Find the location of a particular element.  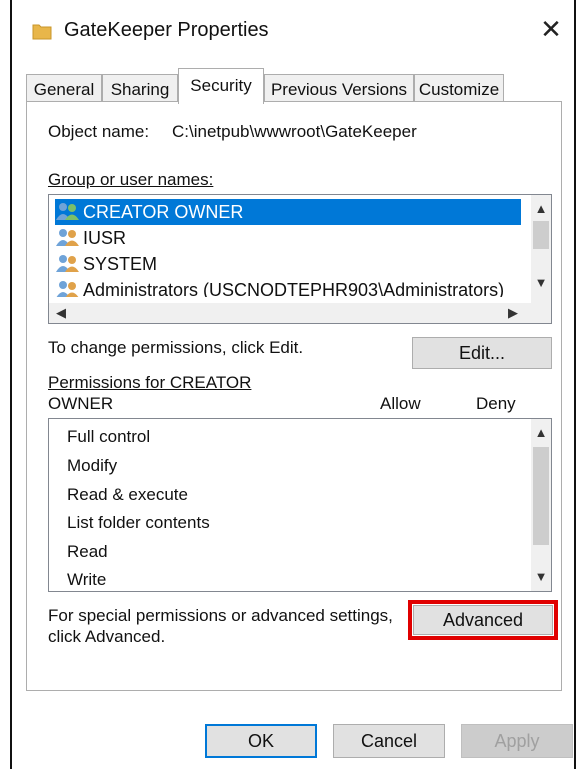

permission-row: Read & execute is located at coordinates (127, 494).